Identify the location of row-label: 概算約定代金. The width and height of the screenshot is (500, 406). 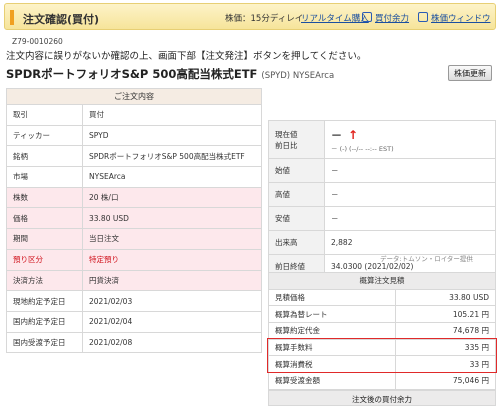
(332, 331).